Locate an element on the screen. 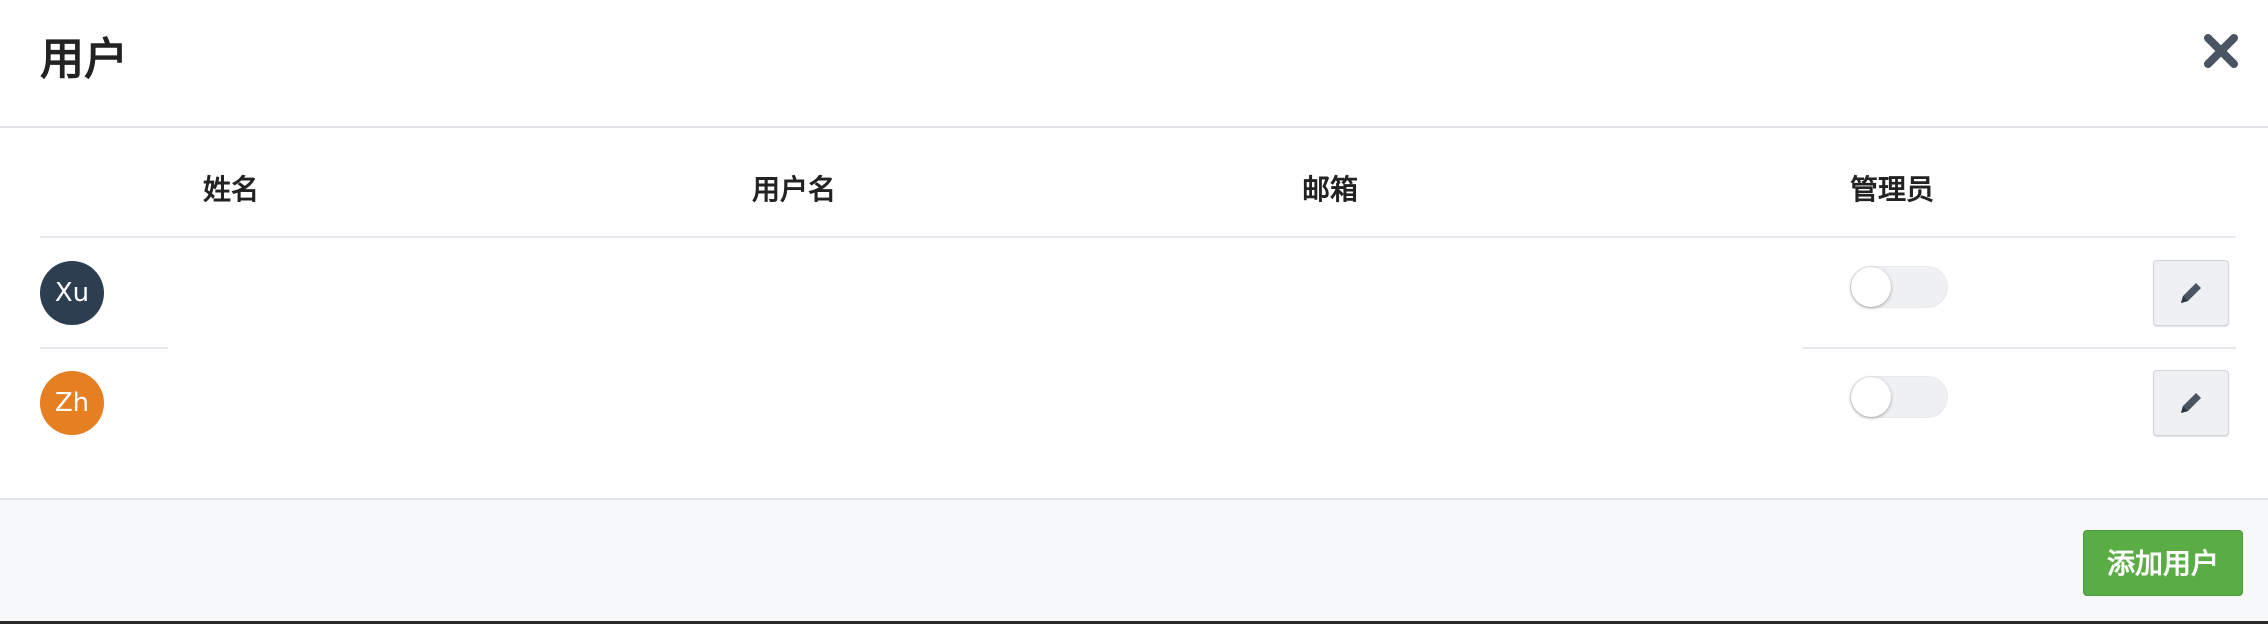 The width and height of the screenshot is (2268, 624). column-header-admin: 管理员 is located at coordinates (1892, 189).